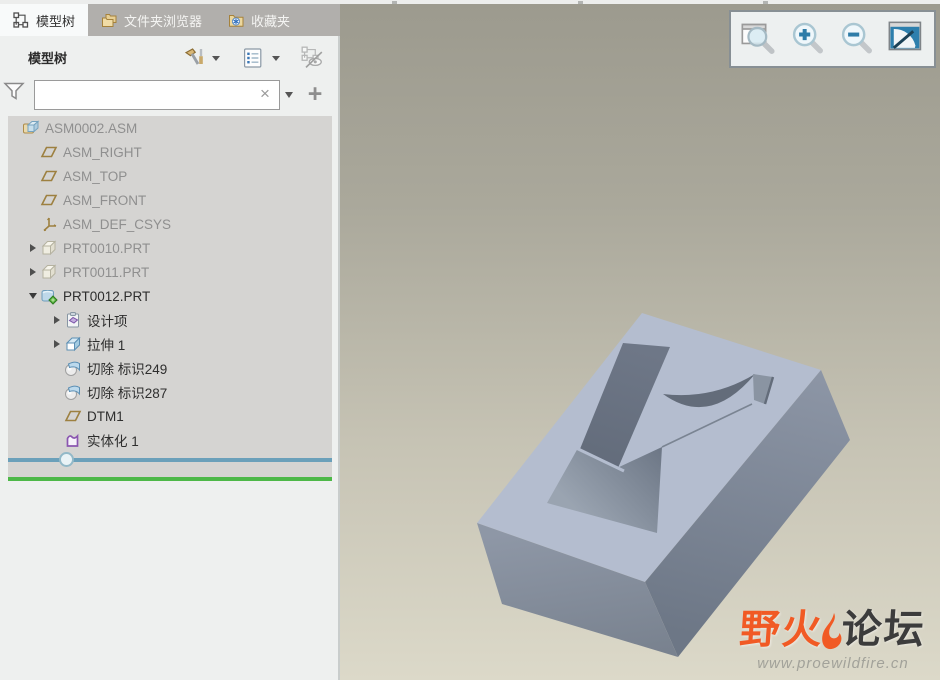 Image resolution: width=940 pixels, height=680 pixels. What do you see at coordinates (91, 128) in the screenshot?
I see `tree-item-label: ASM0002.ASM` at bounding box center [91, 128].